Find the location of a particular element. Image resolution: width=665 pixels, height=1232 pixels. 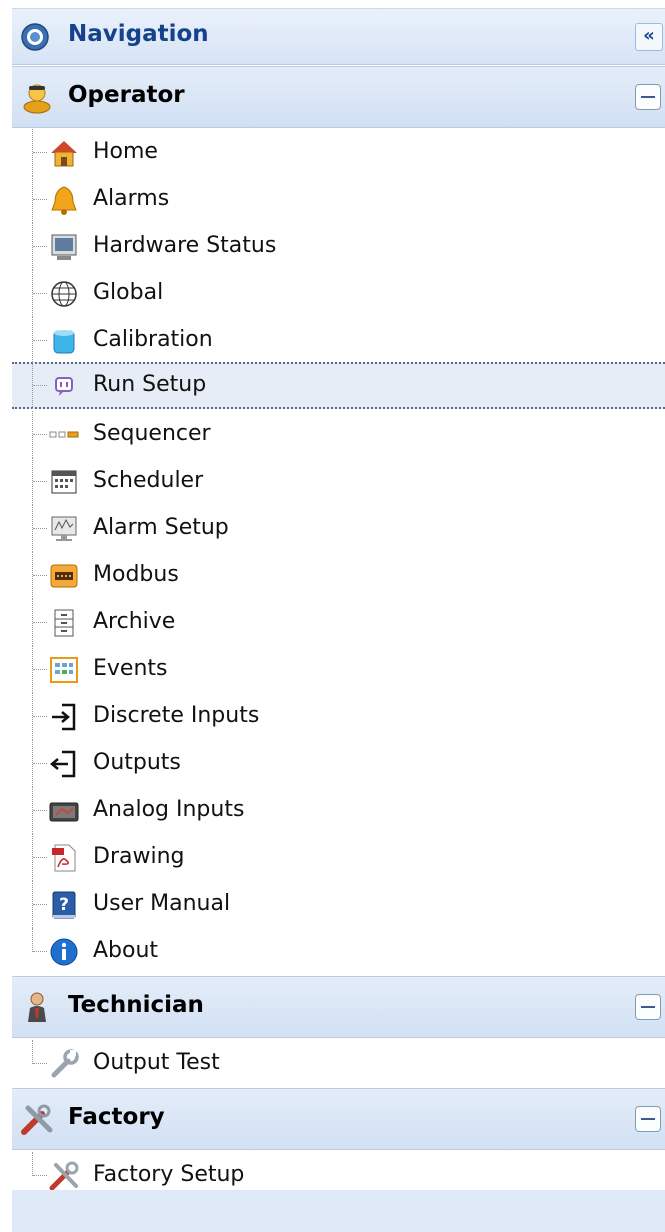

tools-icon is located at coordinates (64, 1176).